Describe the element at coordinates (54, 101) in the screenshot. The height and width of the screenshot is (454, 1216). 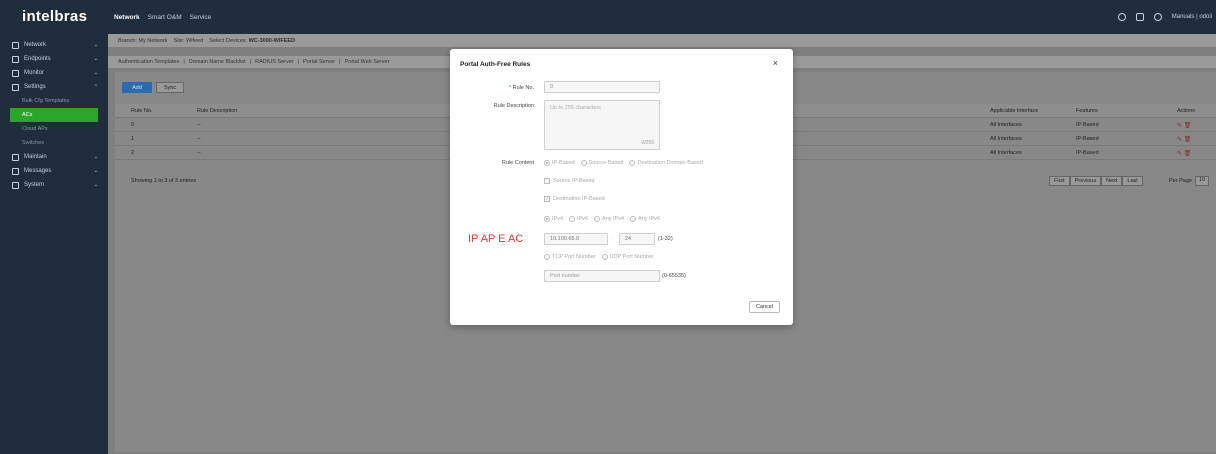
I see `sidebar-sub-bulk-cfg: Bulk Cfg Templates` at that location.